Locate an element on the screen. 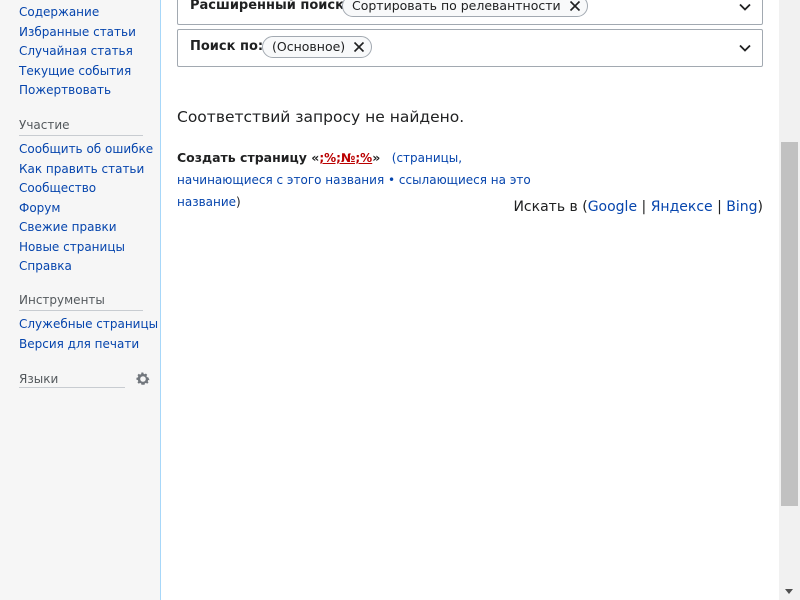  yandex-link: Яндексе is located at coordinates (682, 207).